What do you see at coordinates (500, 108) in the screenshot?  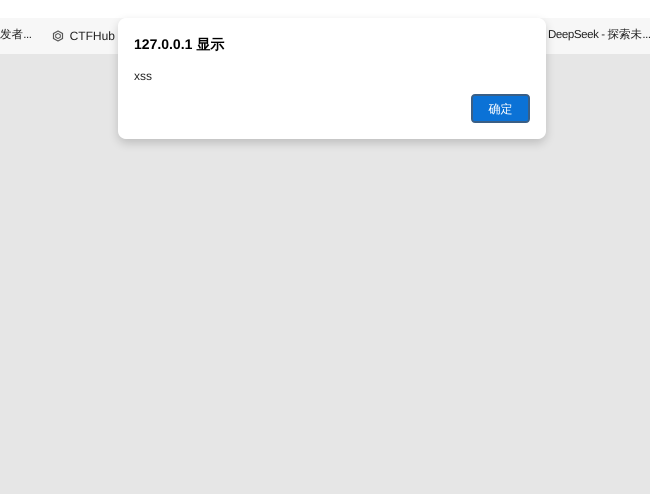 I see `ok-button: 确定` at bounding box center [500, 108].